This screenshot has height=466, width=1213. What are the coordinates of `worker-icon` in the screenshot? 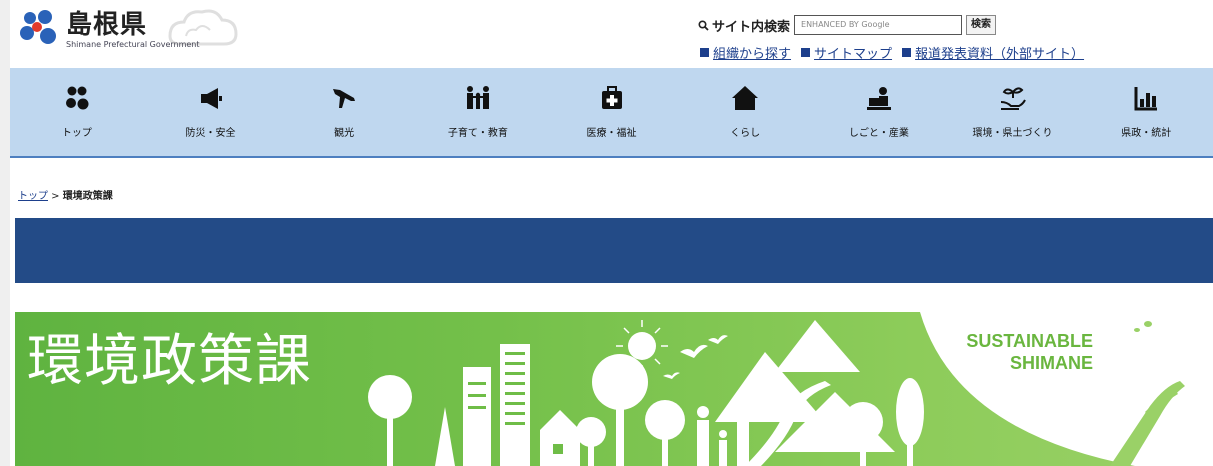 It's located at (879, 98).